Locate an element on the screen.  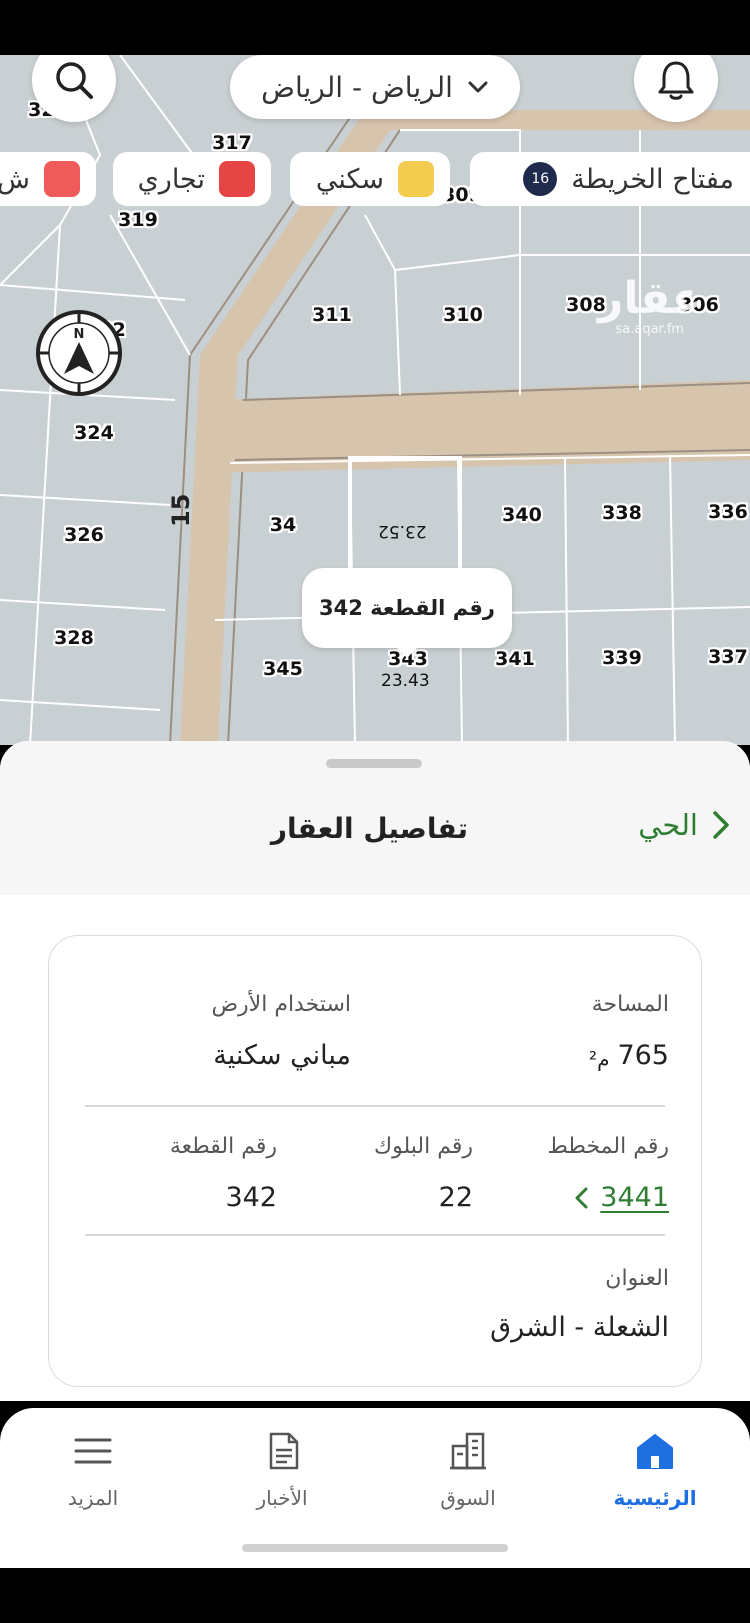
legend-chip-residential: سكني is located at coordinates (370, 179).